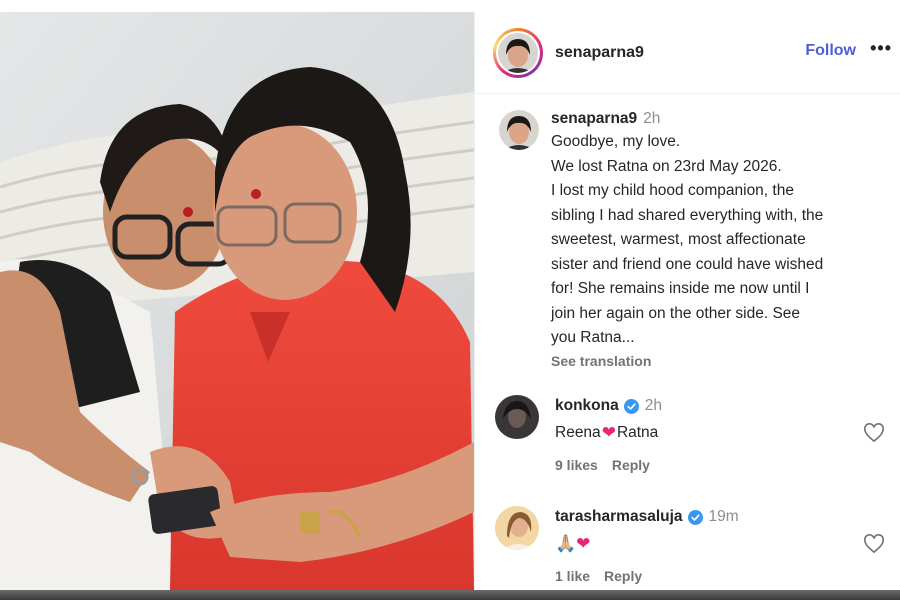  What do you see at coordinates (578, 432) in the screenshot?
I see `comment-text-before: Reena` at bounding box center [578, 432].